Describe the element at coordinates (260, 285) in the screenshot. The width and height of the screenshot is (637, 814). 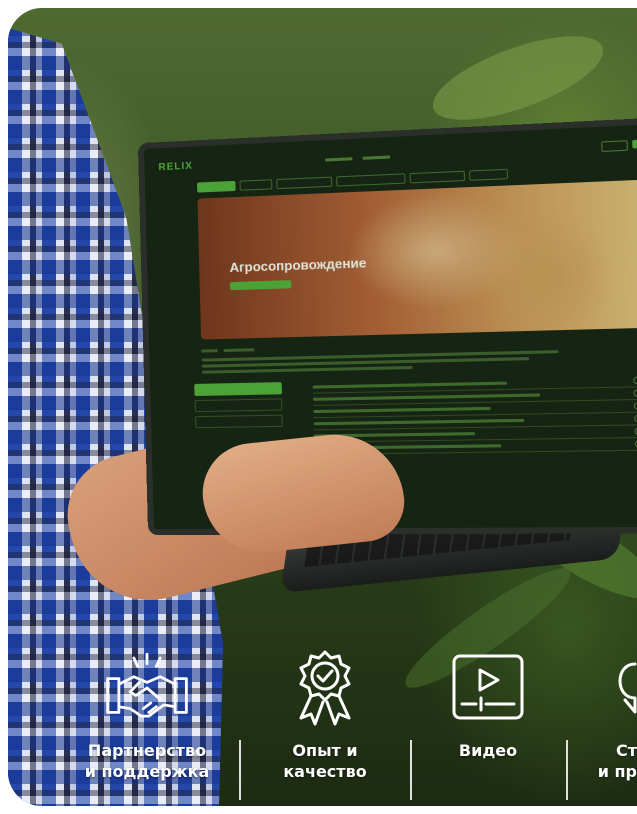
I see `site-hero-button` at that location.